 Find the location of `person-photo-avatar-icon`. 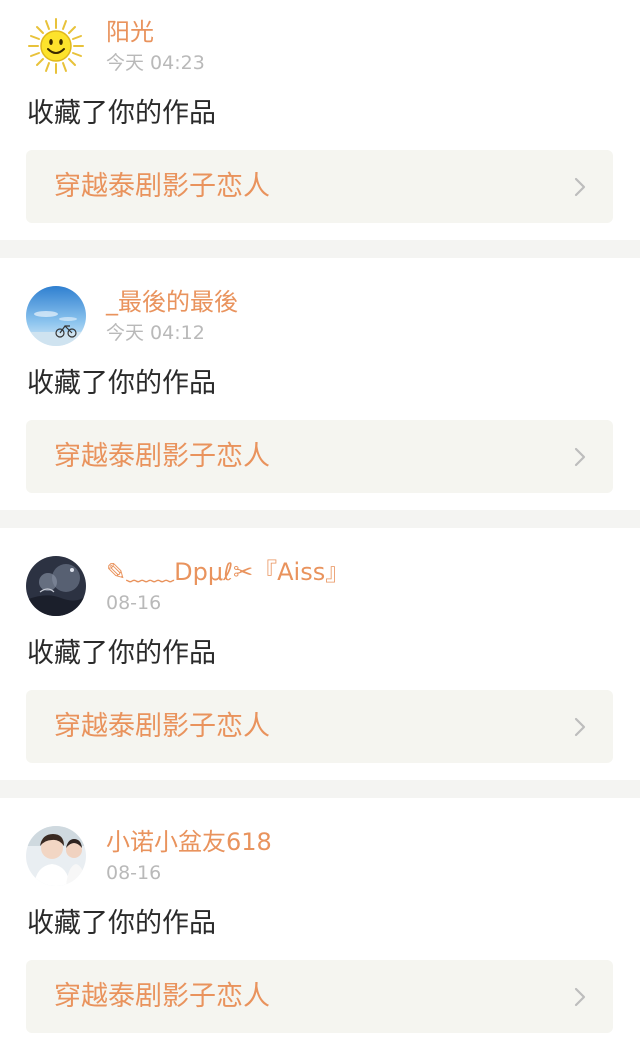

person-photo-avatar-icon is located at coordinates (56, 856).